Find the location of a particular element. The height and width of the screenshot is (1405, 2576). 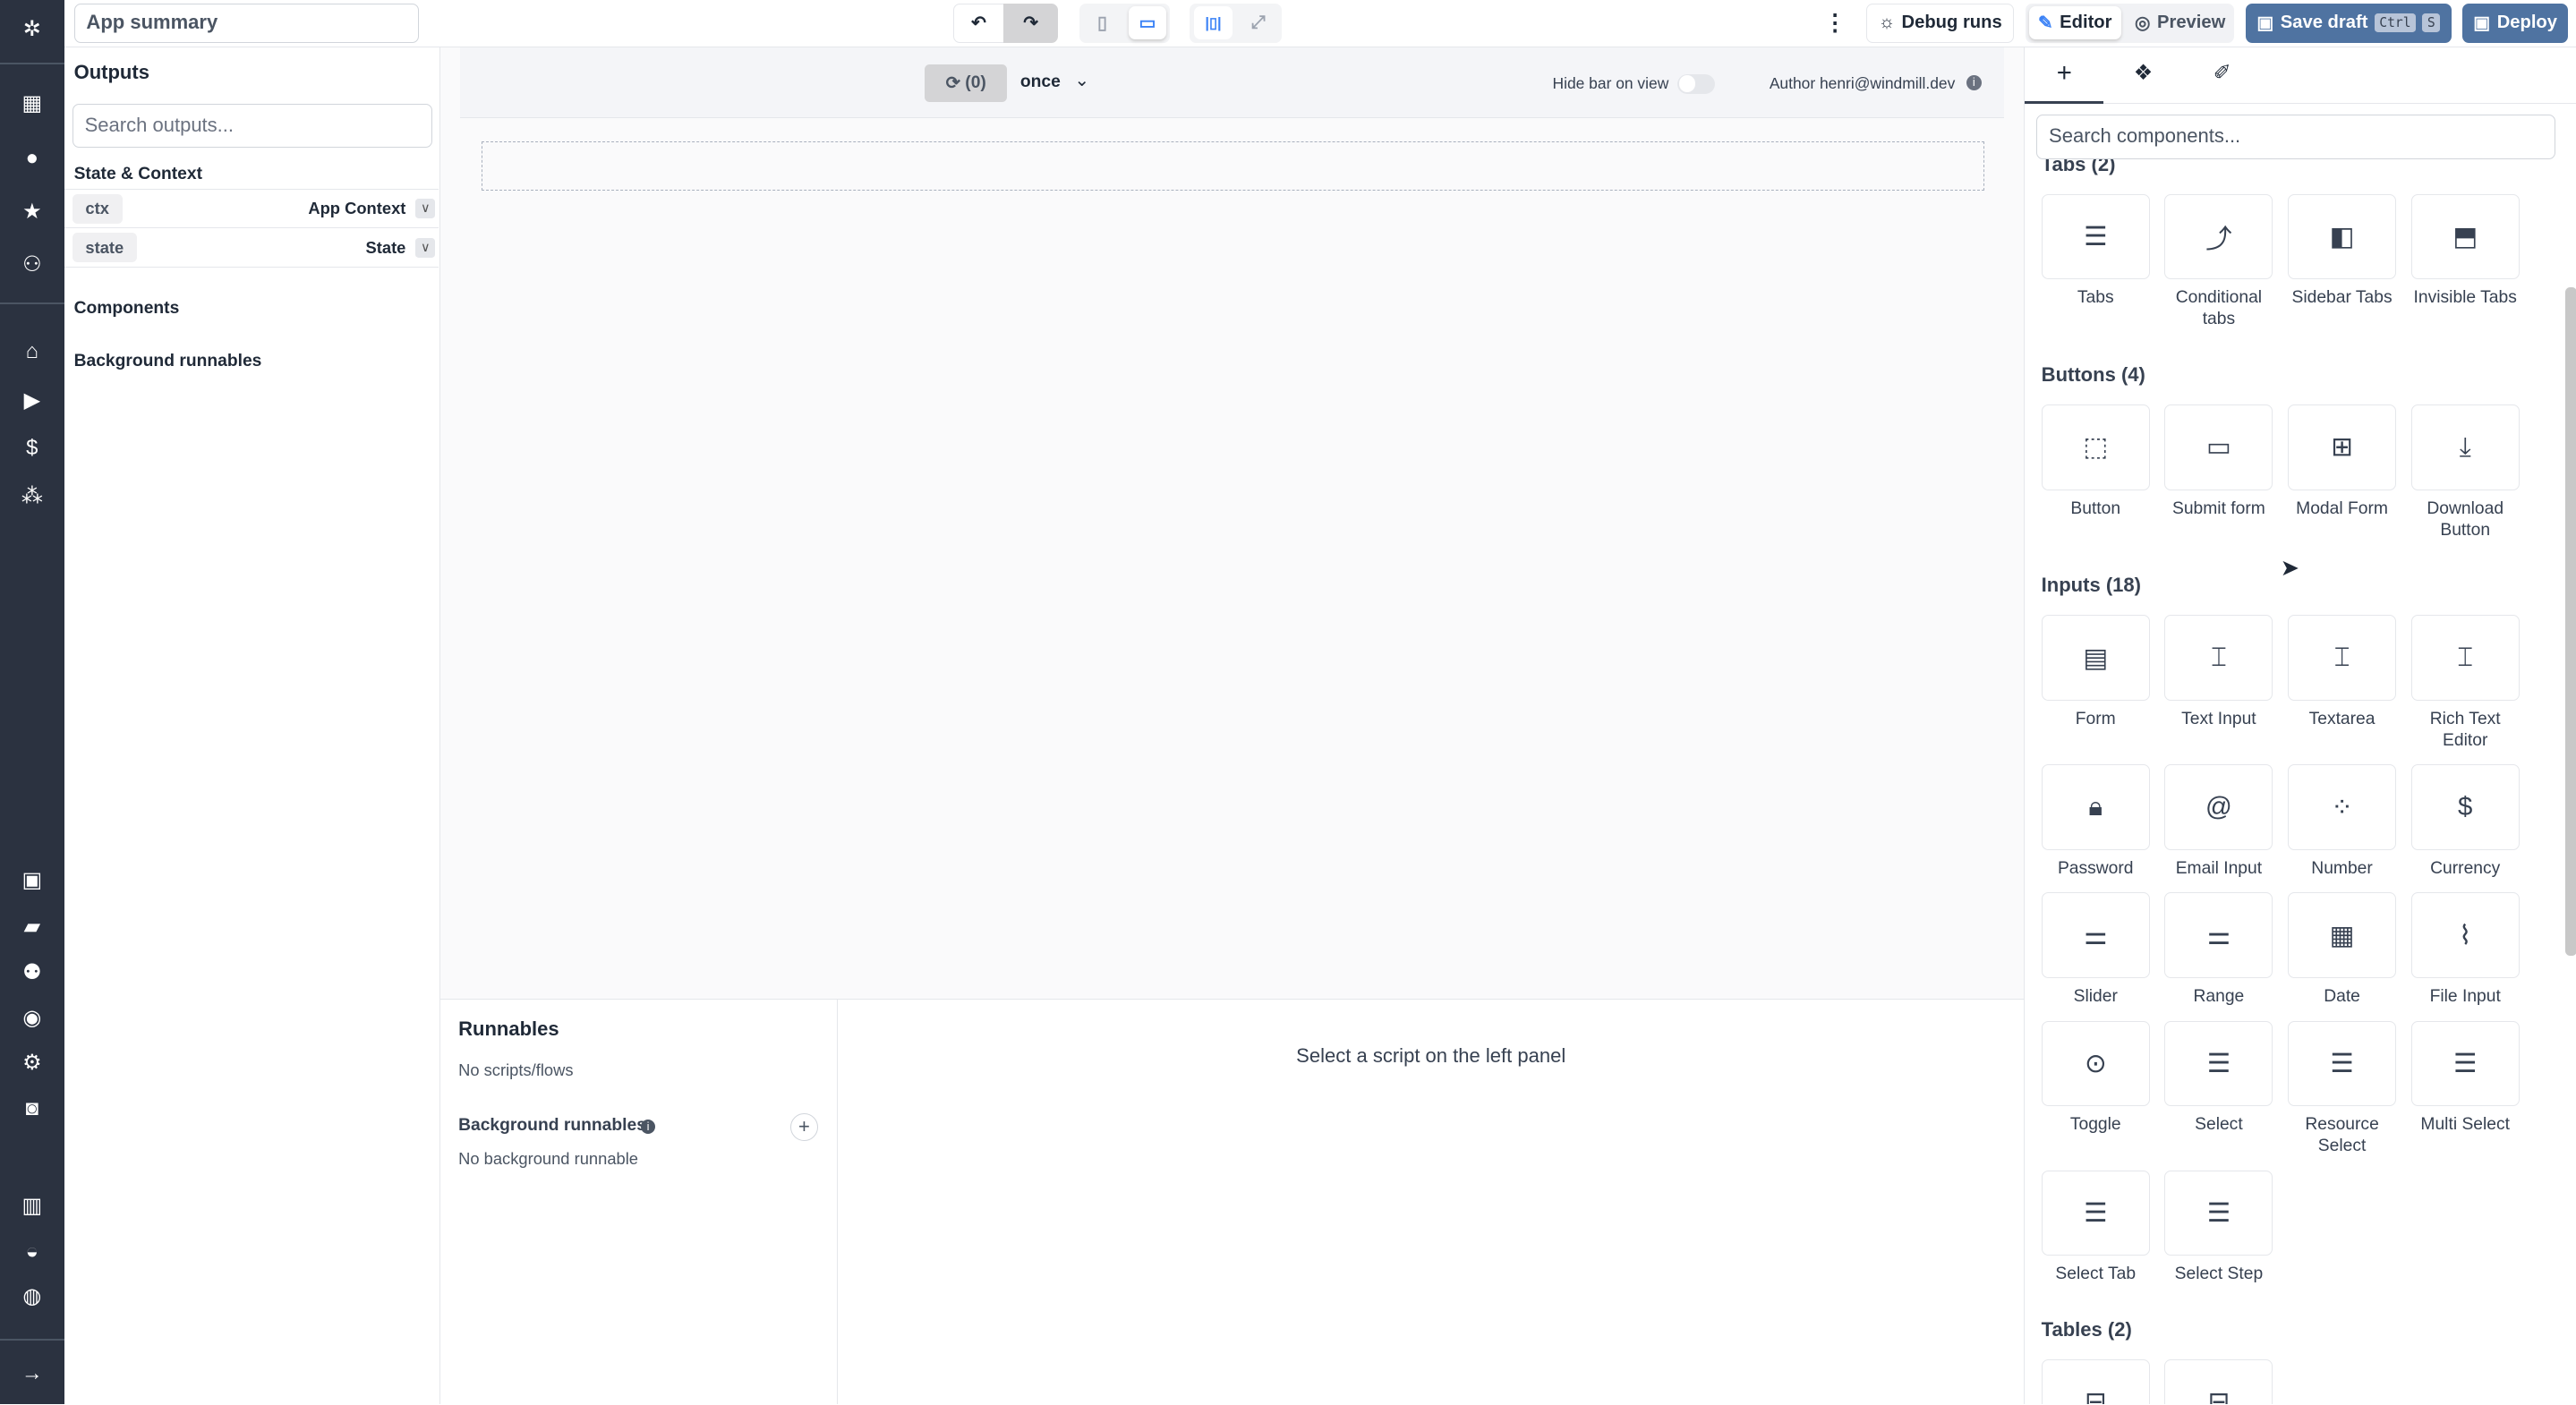

component-card: ⚌ Slider is located at coordinates (2095, 949).